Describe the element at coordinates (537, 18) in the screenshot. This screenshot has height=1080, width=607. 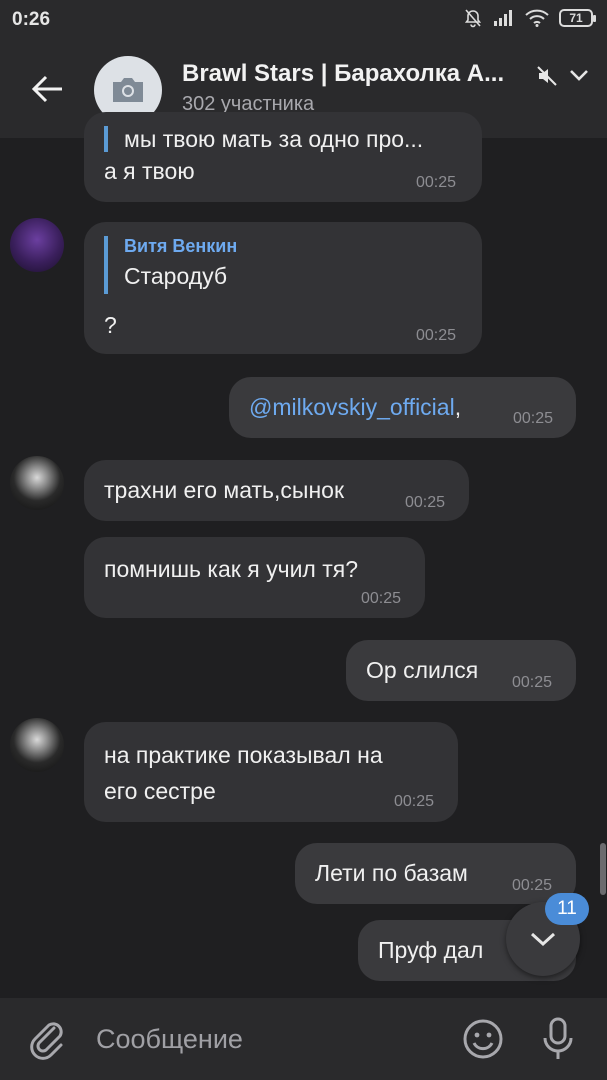
I see `wifi-icon` at that location.